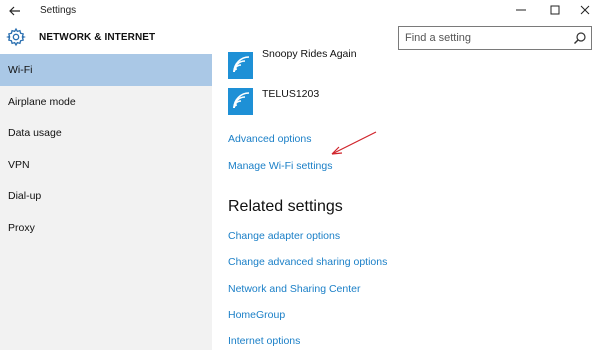 This screenshot has height=350, width=600. I want to click on title-bar: Settings, so click(300, 11).